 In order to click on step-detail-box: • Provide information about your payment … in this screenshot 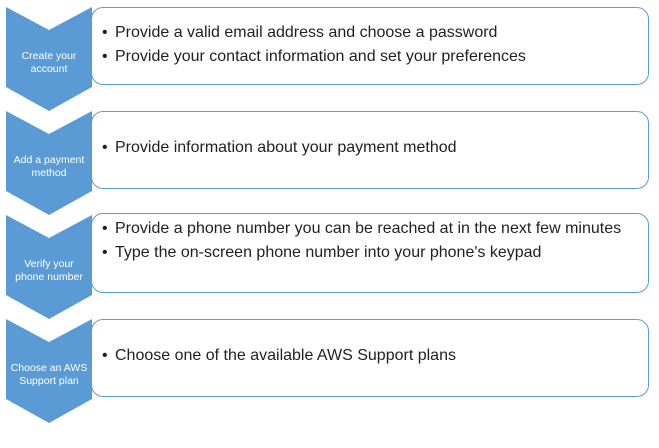, I will do `click(370, 150)`.